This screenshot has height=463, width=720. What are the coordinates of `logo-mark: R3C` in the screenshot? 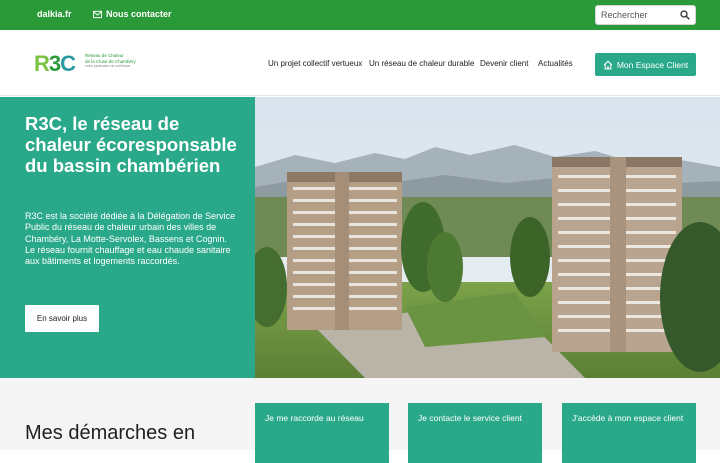 It's located at (55, 64).